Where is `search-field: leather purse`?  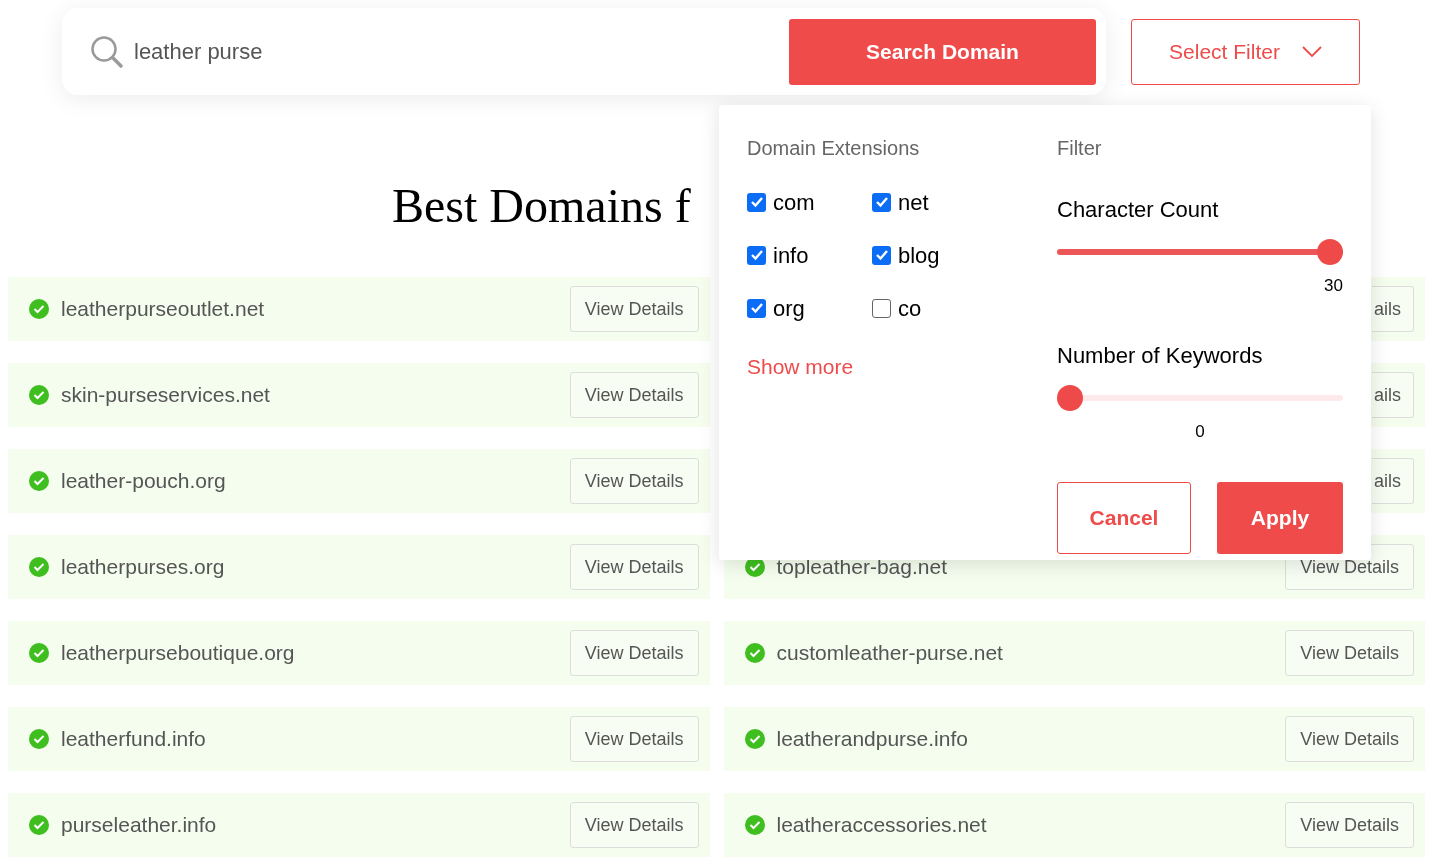 search-field: leather purse is located at coordinates (461, 51).